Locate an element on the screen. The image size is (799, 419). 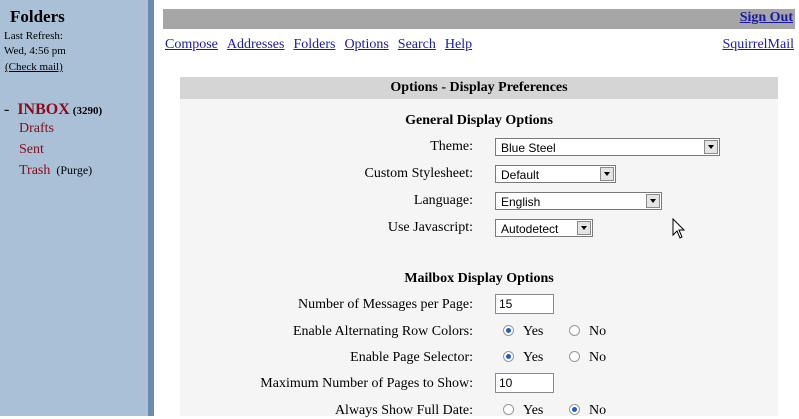
folder-trash: Trash (Purge) is located at coordinates (55, 171).